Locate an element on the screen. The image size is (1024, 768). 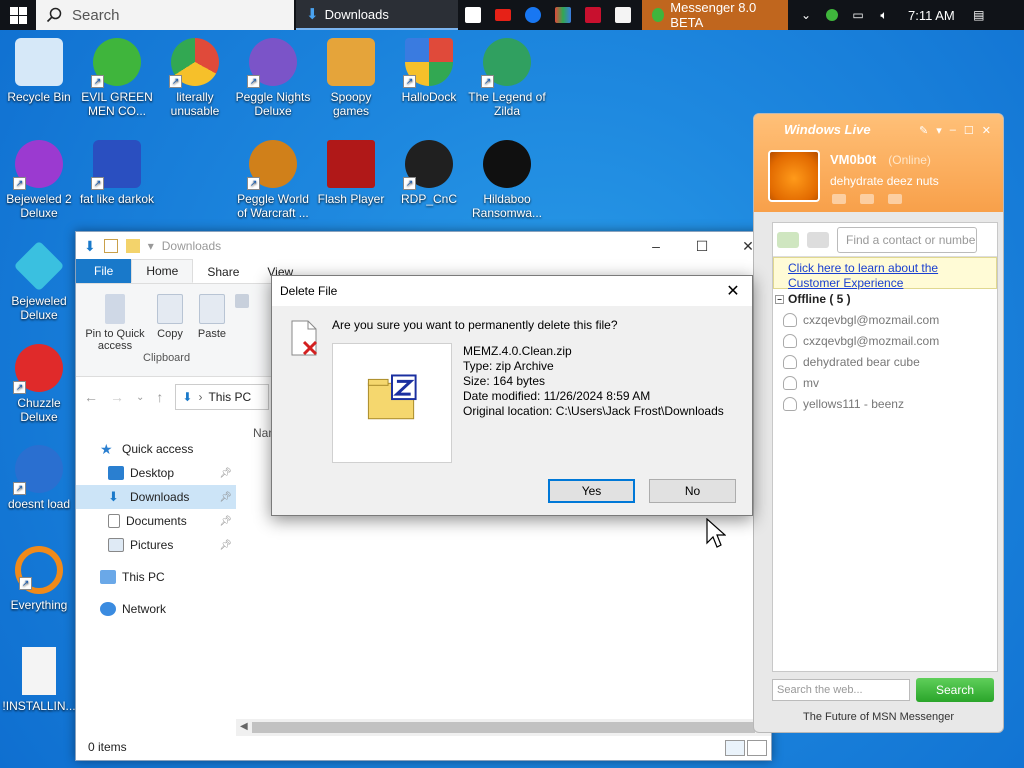
taskbar-youtube is located at coordinates (503, 15).